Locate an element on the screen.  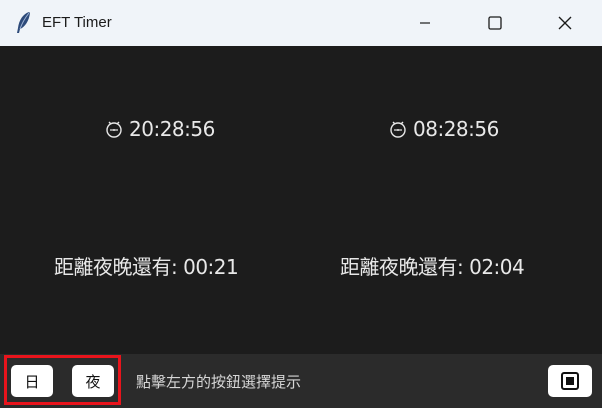
maximize-button is located at coordinates (495, 23).